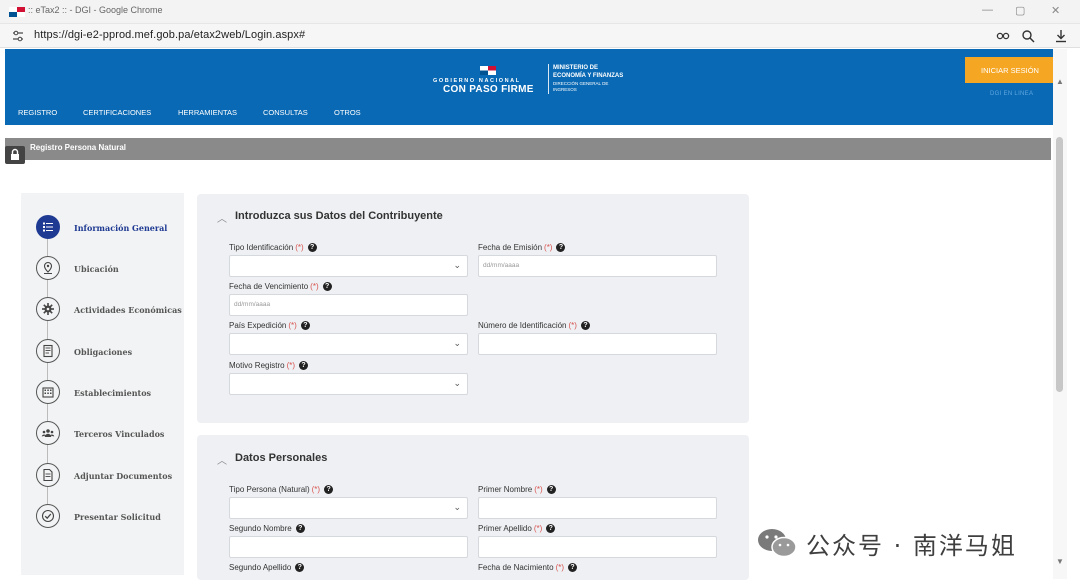  I want to click on step-establecimientos: Establecimientos, so click(116, 392).